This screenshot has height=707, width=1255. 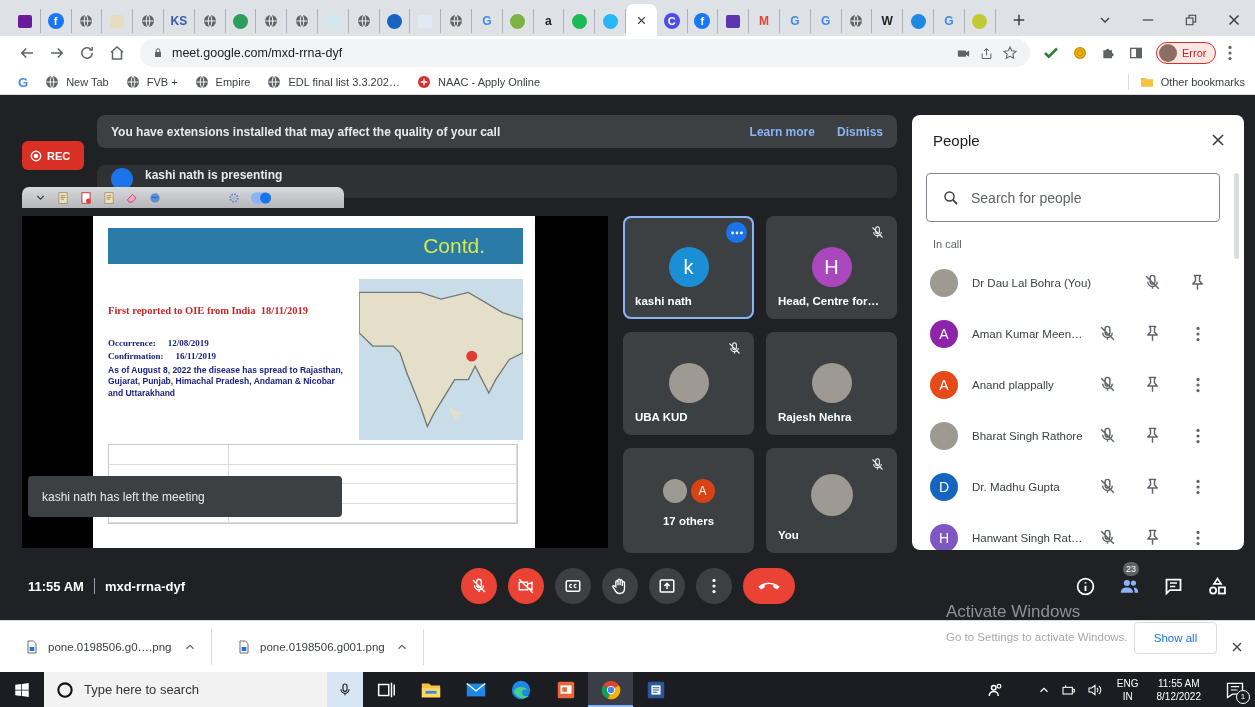 What do you see at coordinates (478, 82) in the screenshot?
I see `bookmark: NAAC - Apply Online` at bounding box center [478, 82].